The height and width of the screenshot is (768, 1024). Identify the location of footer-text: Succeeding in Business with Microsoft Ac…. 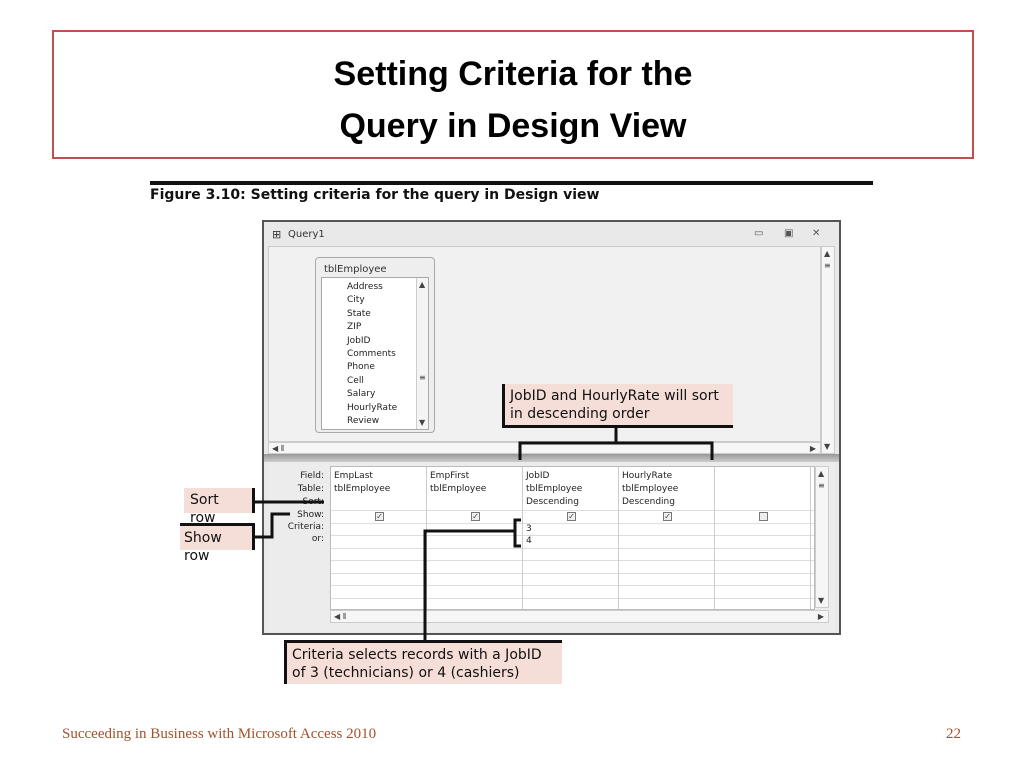
(219, 734).